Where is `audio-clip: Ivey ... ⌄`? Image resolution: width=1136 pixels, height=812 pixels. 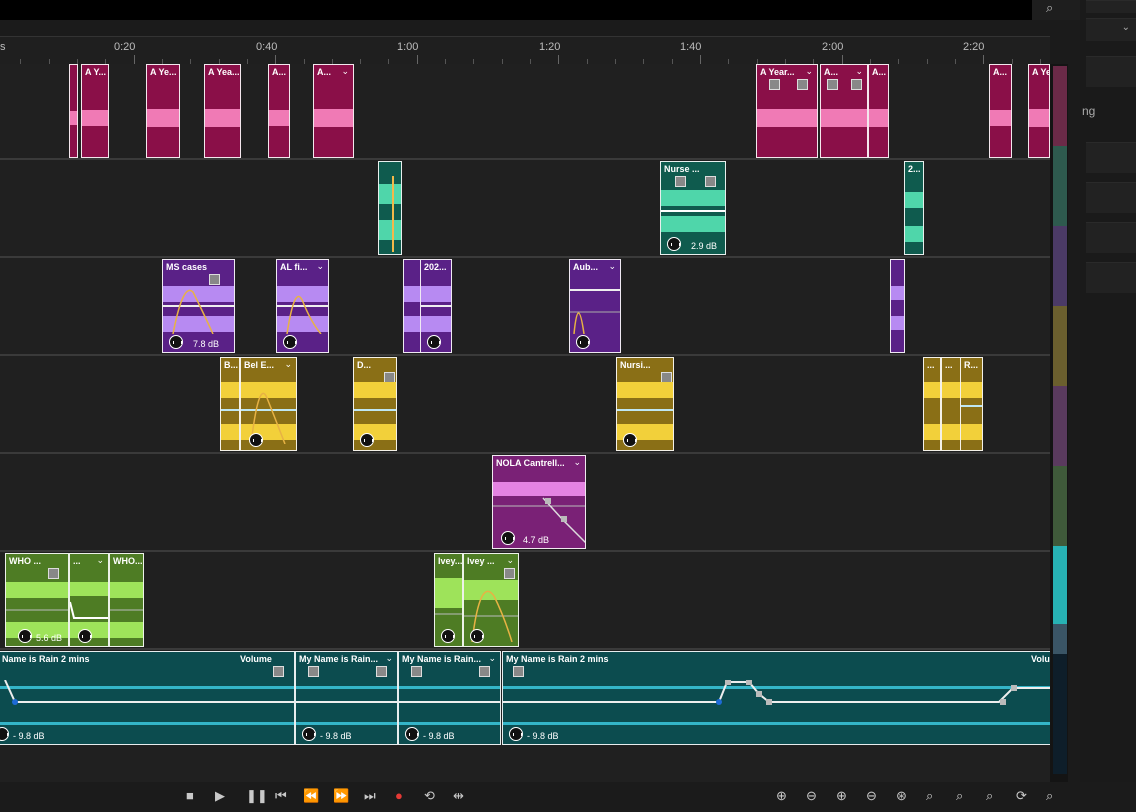 audio-clip: Ivey ... ⌄ is located at coordinates (491, 600).